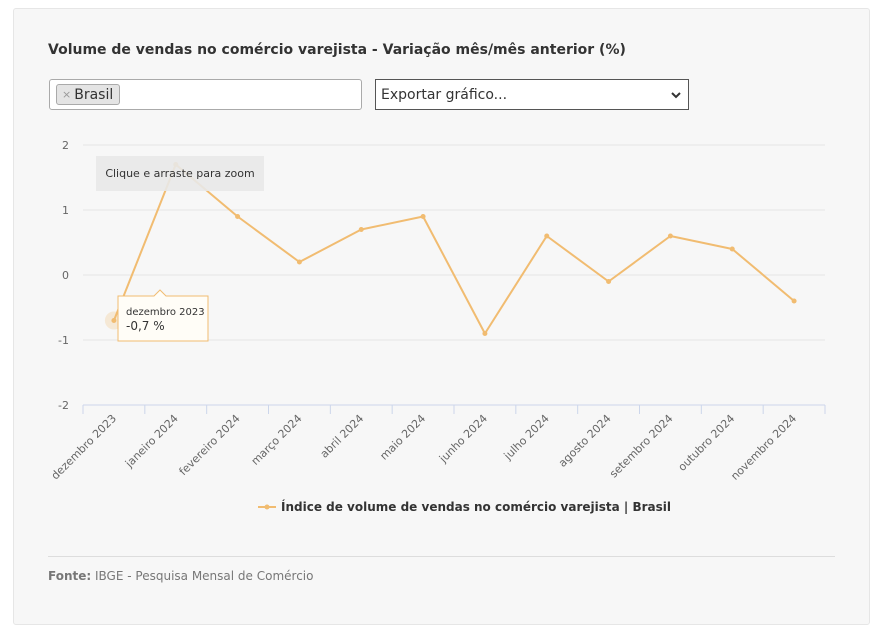 The width and height of the screenshot is (880, 631). What do you see at coordinates (65, 275) in the screenshot?
I see `y-tick-label: 0` at bounding box center [65, 275].